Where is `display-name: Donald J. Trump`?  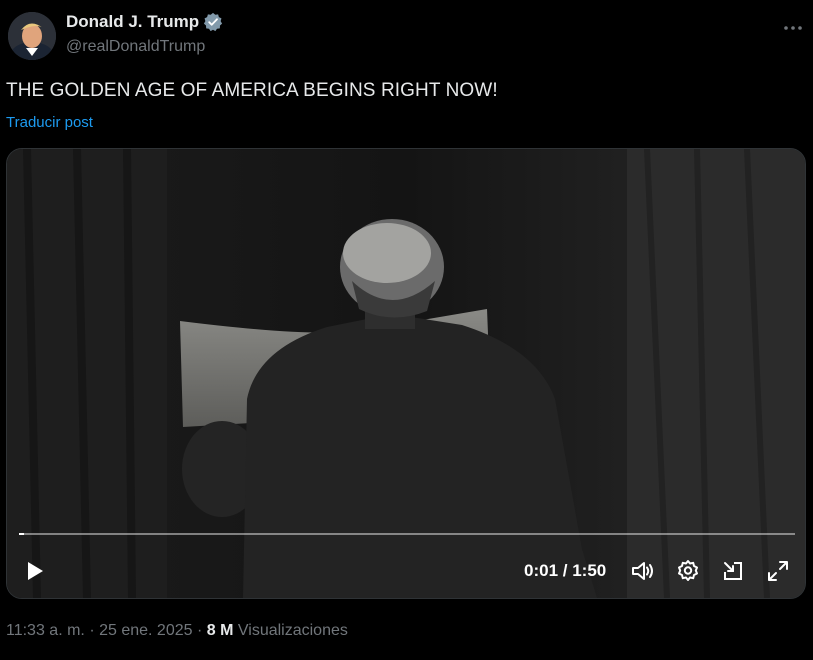 display-name: Donald J. Trump is located at coordinates (132, 22).